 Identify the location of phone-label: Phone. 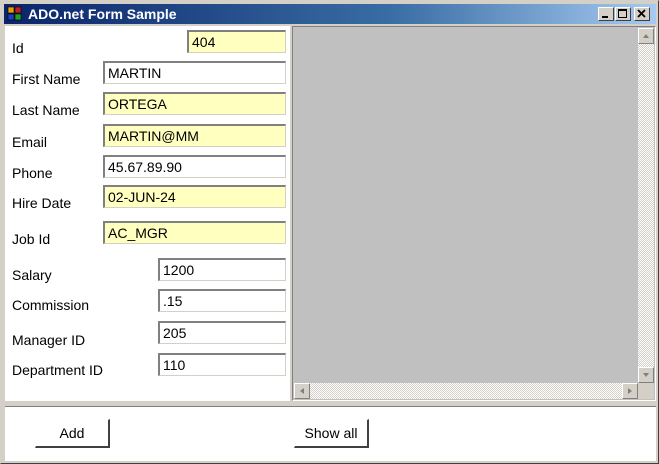
(32, 173).